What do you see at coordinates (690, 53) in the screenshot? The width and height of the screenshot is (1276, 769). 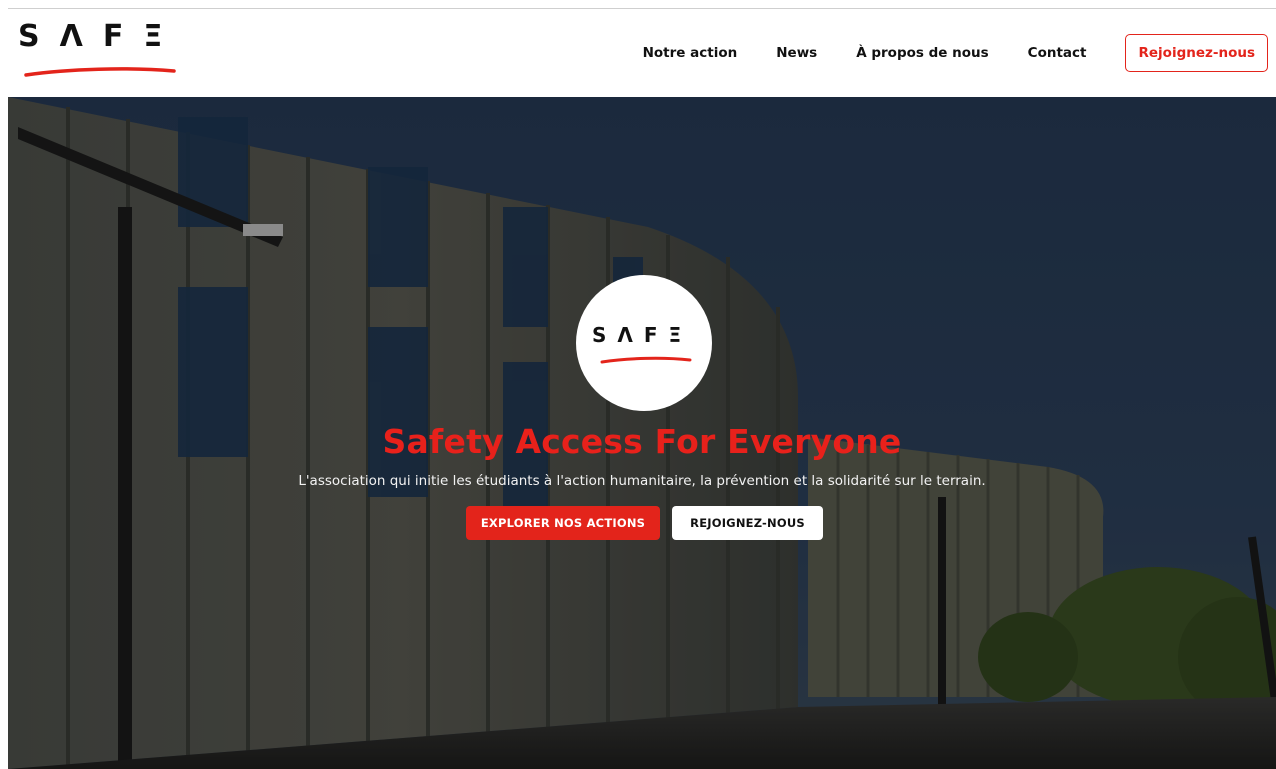 I see `nav-link-notre-action: Notre action` at bounding box center [690, 53].